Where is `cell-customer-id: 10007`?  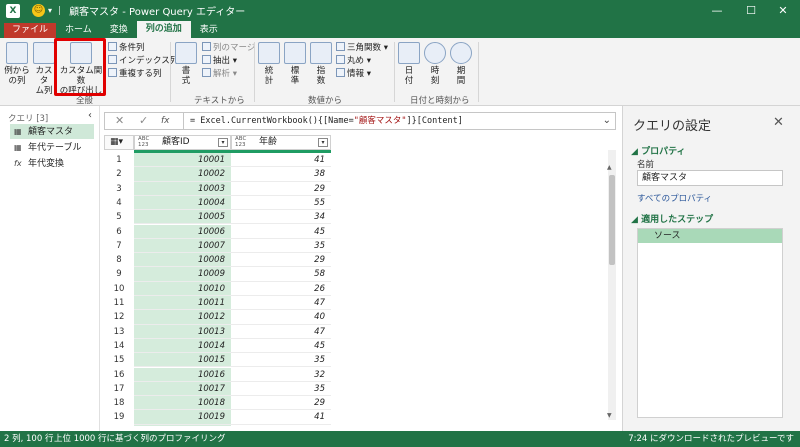 cell-customer-id: 10007 is located at coordinates (182, 246).